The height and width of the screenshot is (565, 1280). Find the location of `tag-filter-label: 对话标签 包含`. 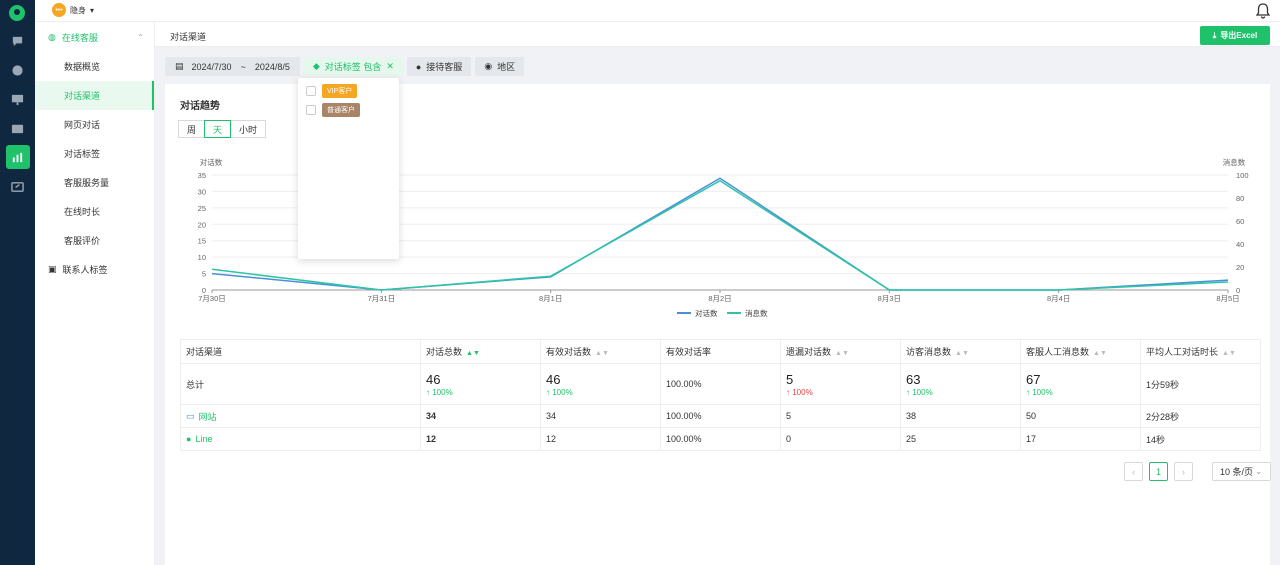

tag-filter-label: 对话标签 包含 is located at coordinates (353, 67).